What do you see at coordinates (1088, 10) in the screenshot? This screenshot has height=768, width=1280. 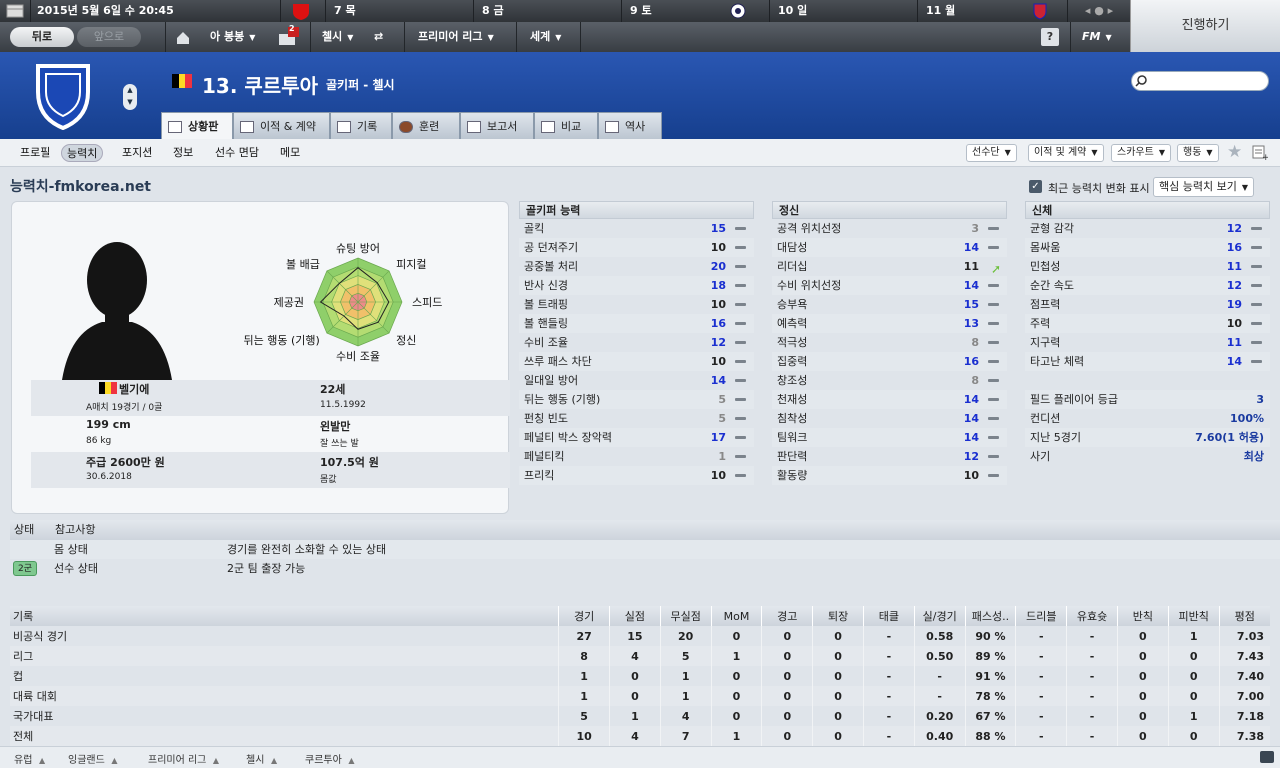 I see `chevron-left-icon: ◂` at bounding box center [1088, 10].